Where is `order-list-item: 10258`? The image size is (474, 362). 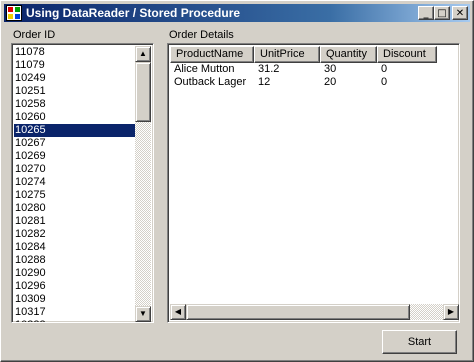 order-list-item: 10258 is located at coordinates (74, 104).